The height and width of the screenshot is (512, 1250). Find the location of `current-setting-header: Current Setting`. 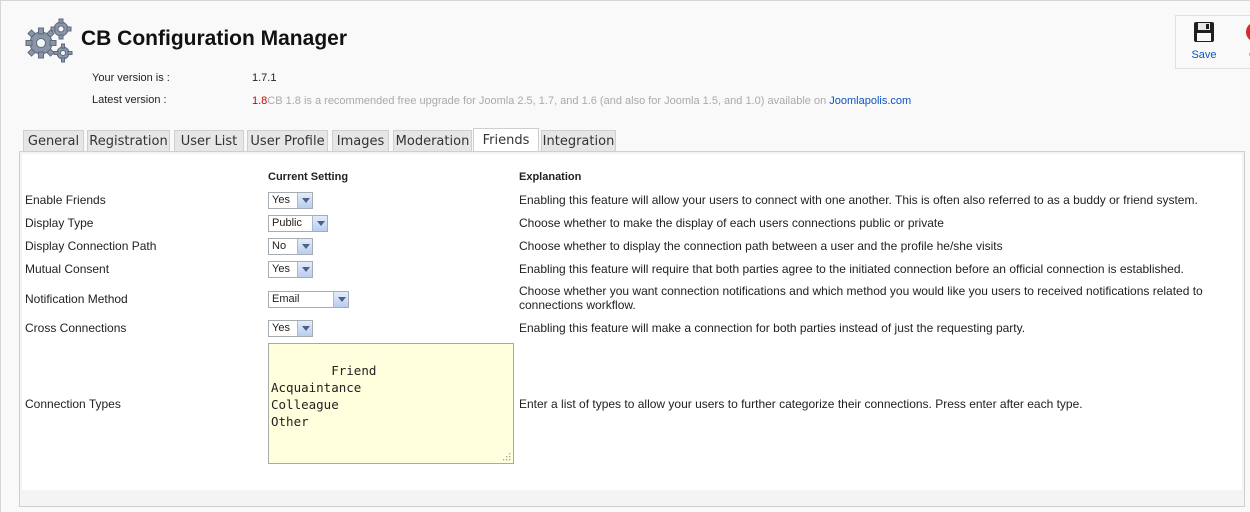

current-setting-header: Current Setting is located at coordinates (308, 177).